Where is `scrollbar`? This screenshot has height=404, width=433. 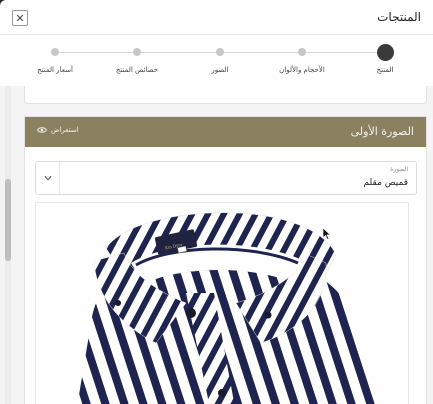
scrollbar is located at coordinates (8, 245).